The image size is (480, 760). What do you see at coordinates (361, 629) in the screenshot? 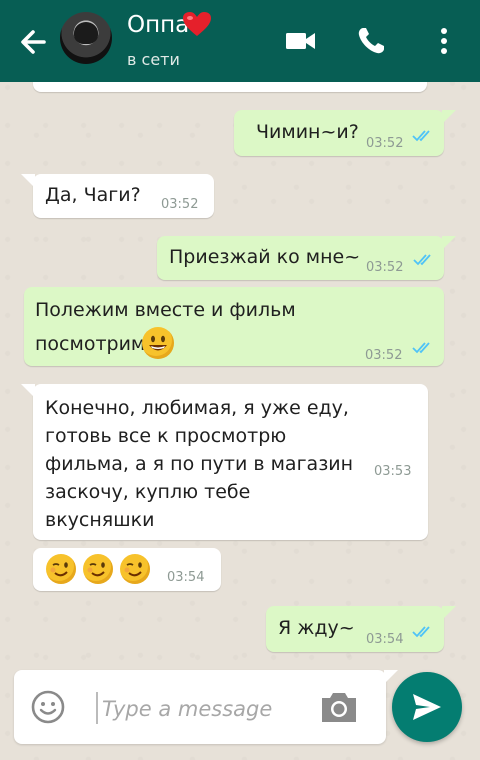
I see `message-bubble-outgoing: Я жду~ 03:54` at bounding box center [361, 629].